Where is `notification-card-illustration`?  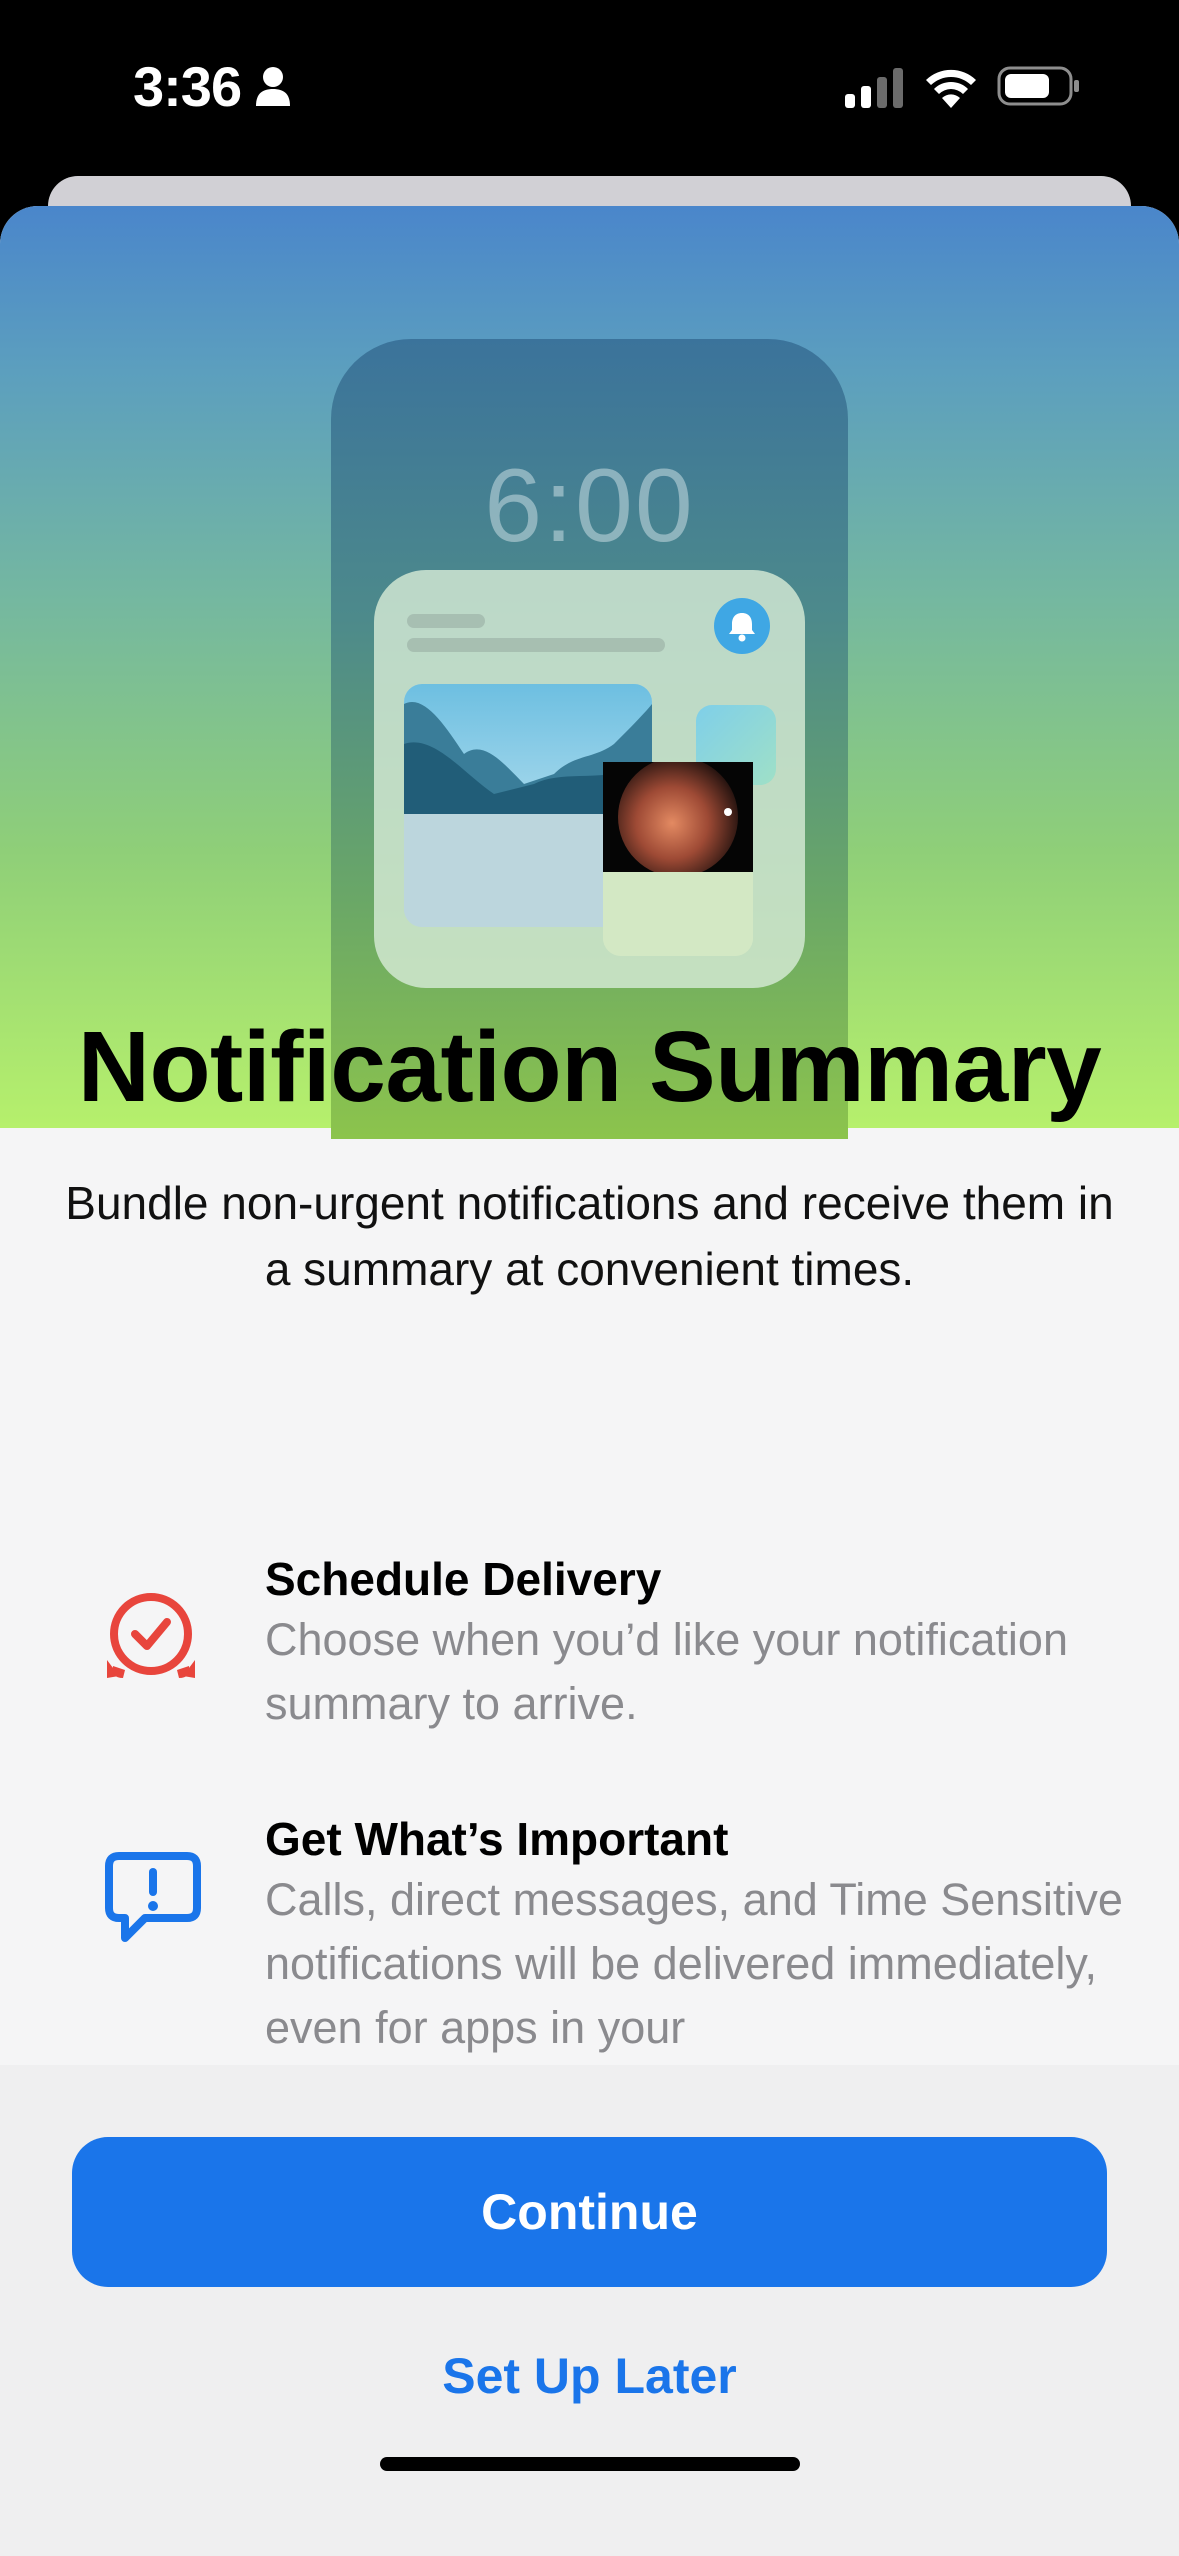 notification-card-illustration is located at coordinates (589, 779).